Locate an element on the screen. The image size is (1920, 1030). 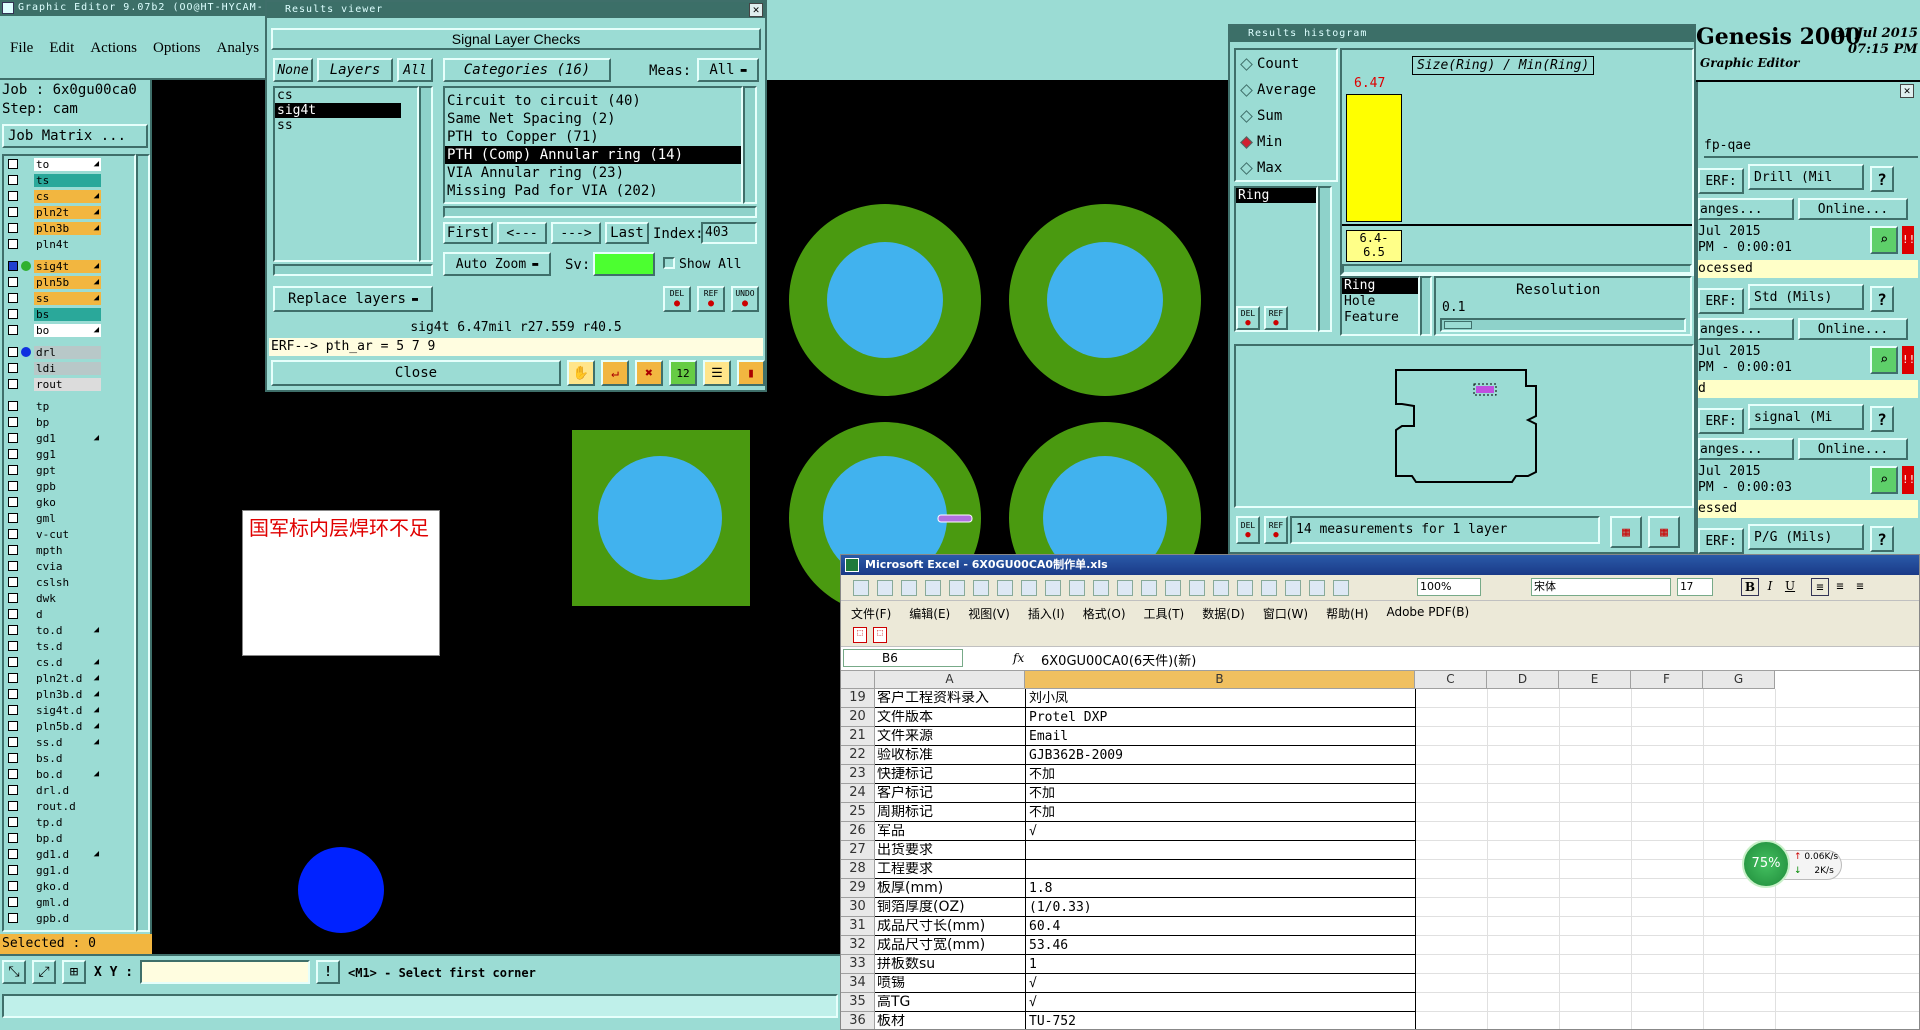
chart-icon-2: ▦ is located at coordinates (1664, 532).